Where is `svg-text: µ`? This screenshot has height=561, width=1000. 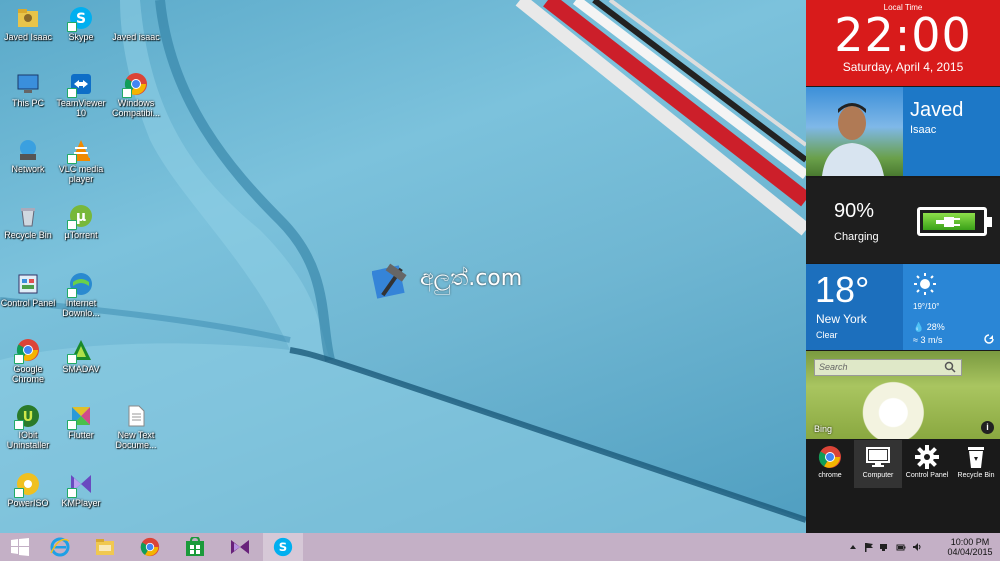
svg-text: µ is located at coordinates (81, 217).